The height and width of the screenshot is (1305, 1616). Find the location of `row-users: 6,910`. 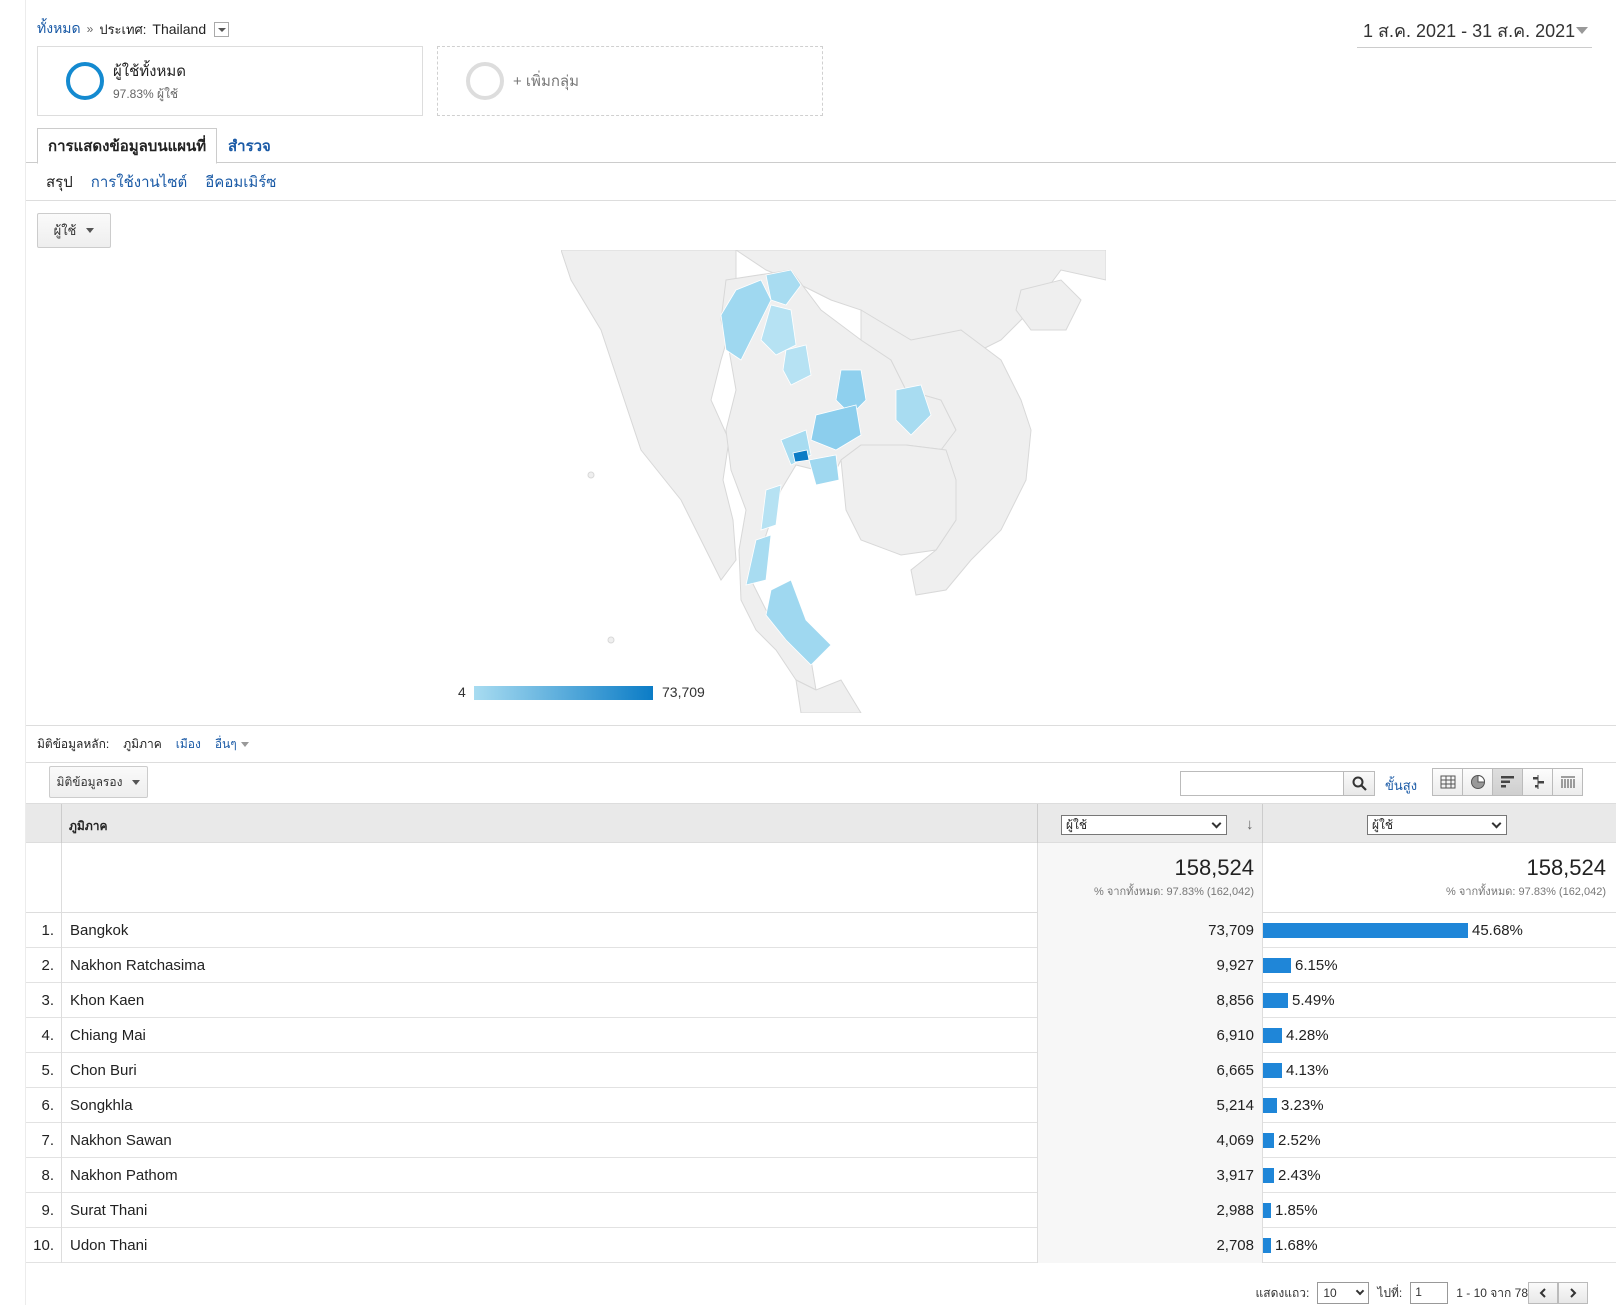

row-users: 6,910 is located at coordinates (1235, 1035).